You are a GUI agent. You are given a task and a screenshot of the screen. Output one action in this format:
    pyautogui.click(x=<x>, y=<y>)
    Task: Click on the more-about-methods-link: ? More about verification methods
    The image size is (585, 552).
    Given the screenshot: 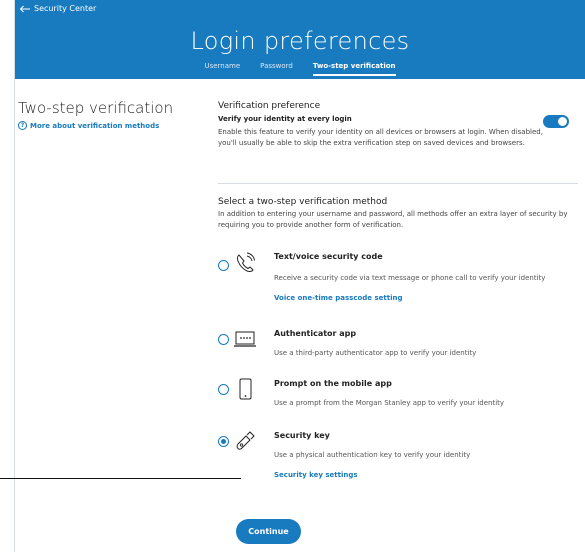 What is the action you would take?
    pyautogui.click(x=88, y=125)
    